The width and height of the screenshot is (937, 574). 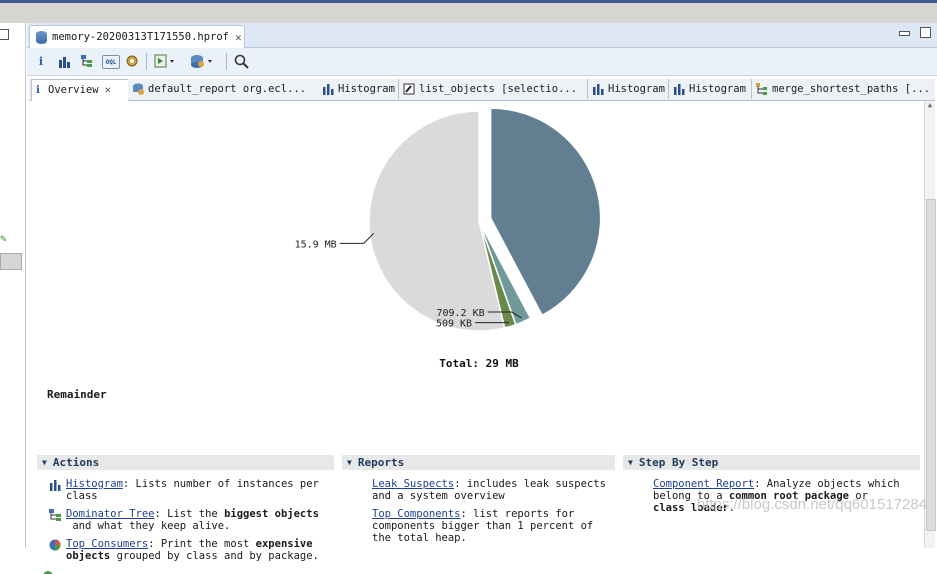 I want to click on item-text: grouped by class and by package., so click(x=214, y=556).